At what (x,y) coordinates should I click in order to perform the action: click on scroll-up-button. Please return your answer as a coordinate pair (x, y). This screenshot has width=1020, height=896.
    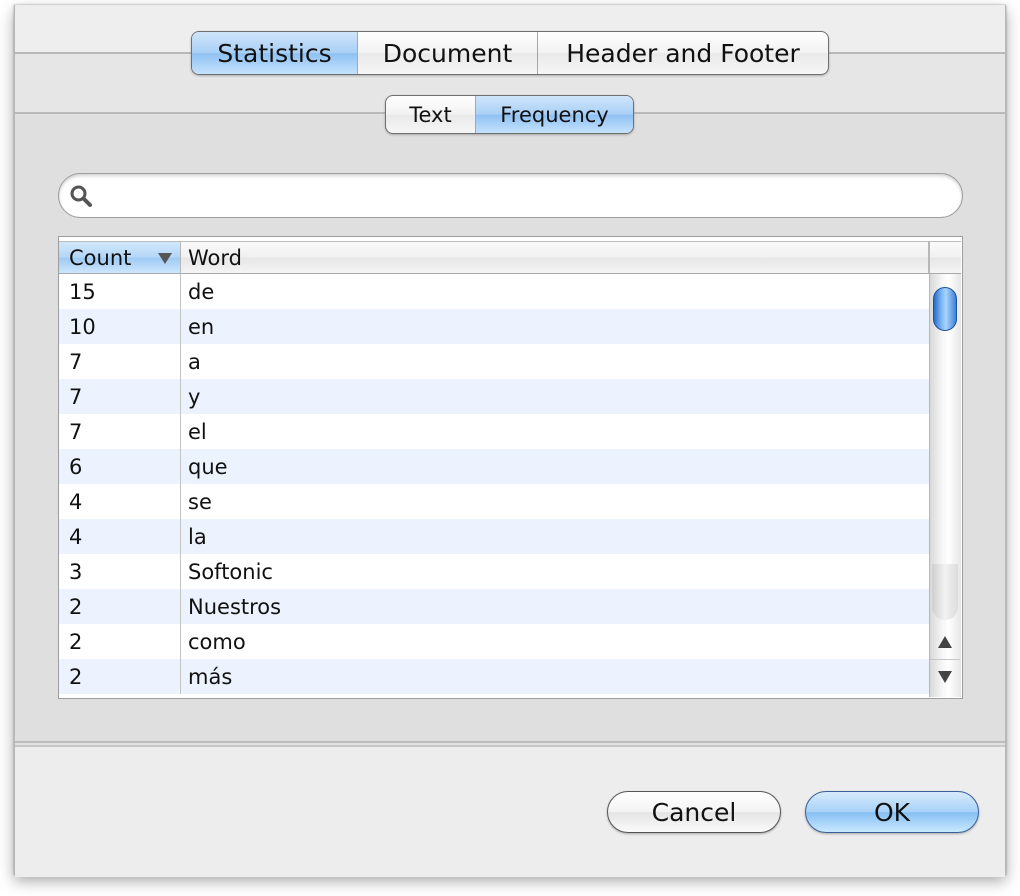
    Looking at the image, I should click on (945, 642).